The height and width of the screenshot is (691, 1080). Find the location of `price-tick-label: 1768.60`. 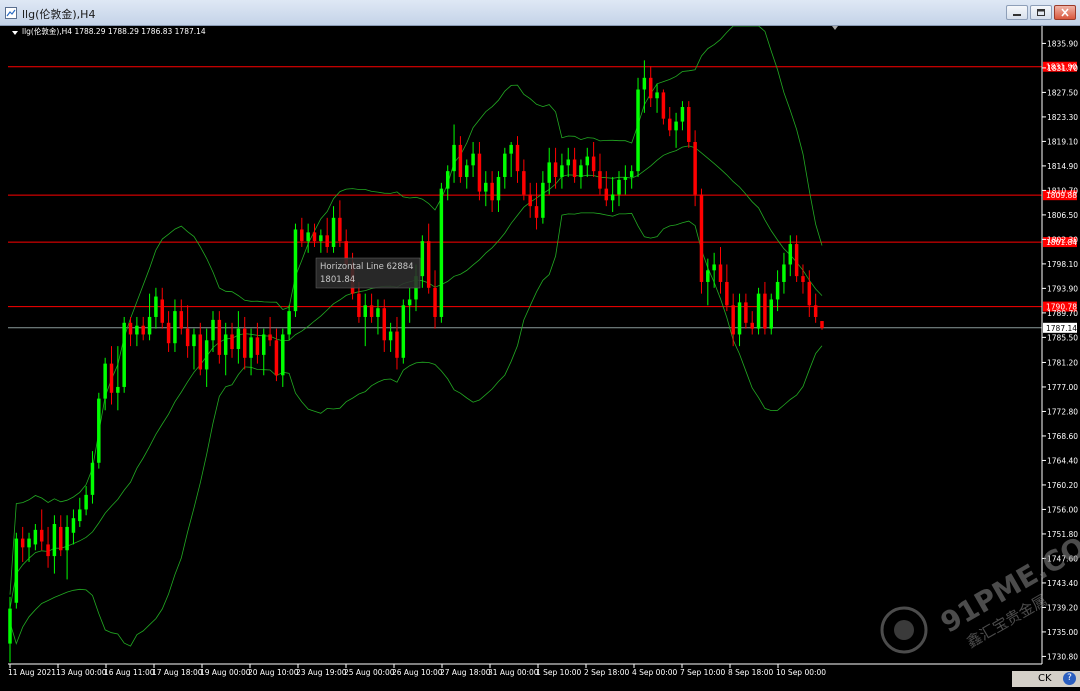

price-tick-label: 1768.60 is located at coordinates (1062, 436).